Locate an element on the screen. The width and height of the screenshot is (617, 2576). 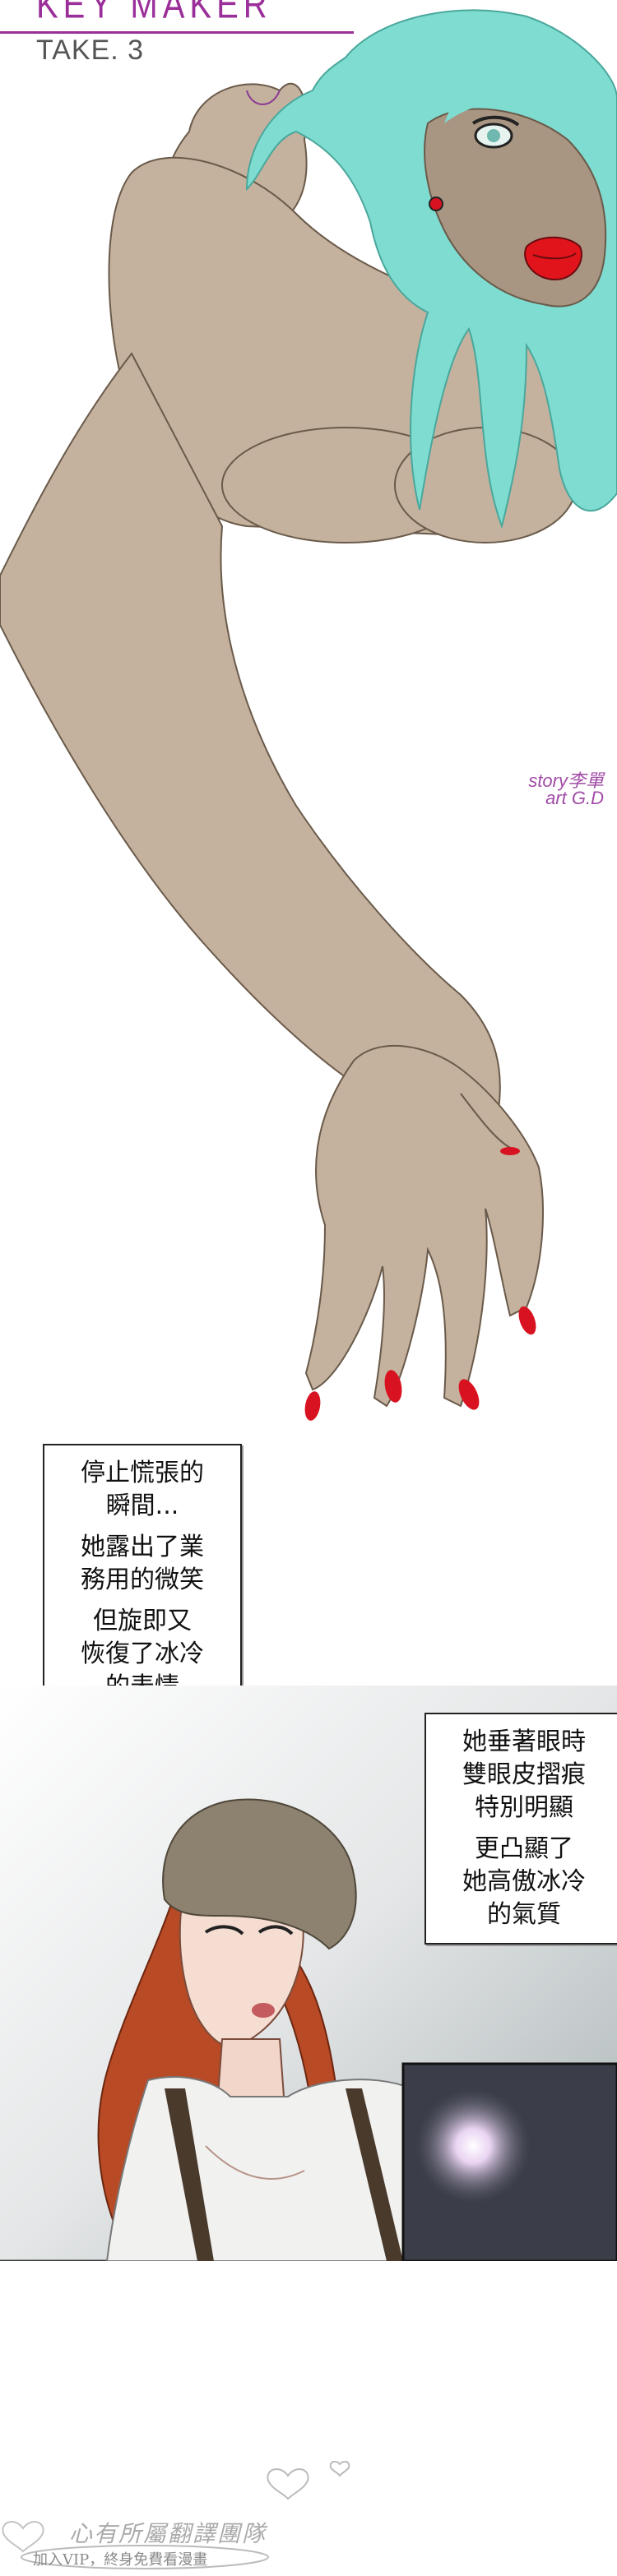
narration-box-2: 她垂著眼時 雙眼皮摺痕 特別明顯 更凸顯了 她高傲冰冷 的氣質 is located at coordinates (520, 1829).